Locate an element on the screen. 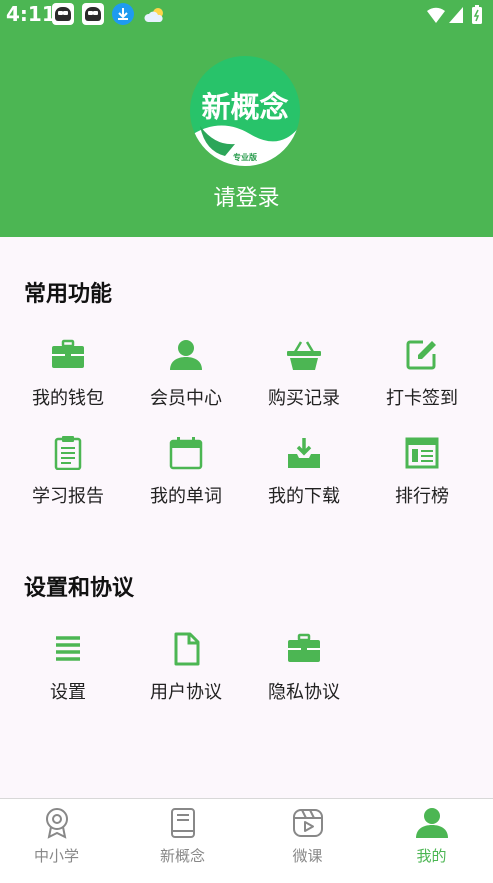 The width and height of the screenshot is (493, 883). calendar-icon is located at coordinates (186, 453).